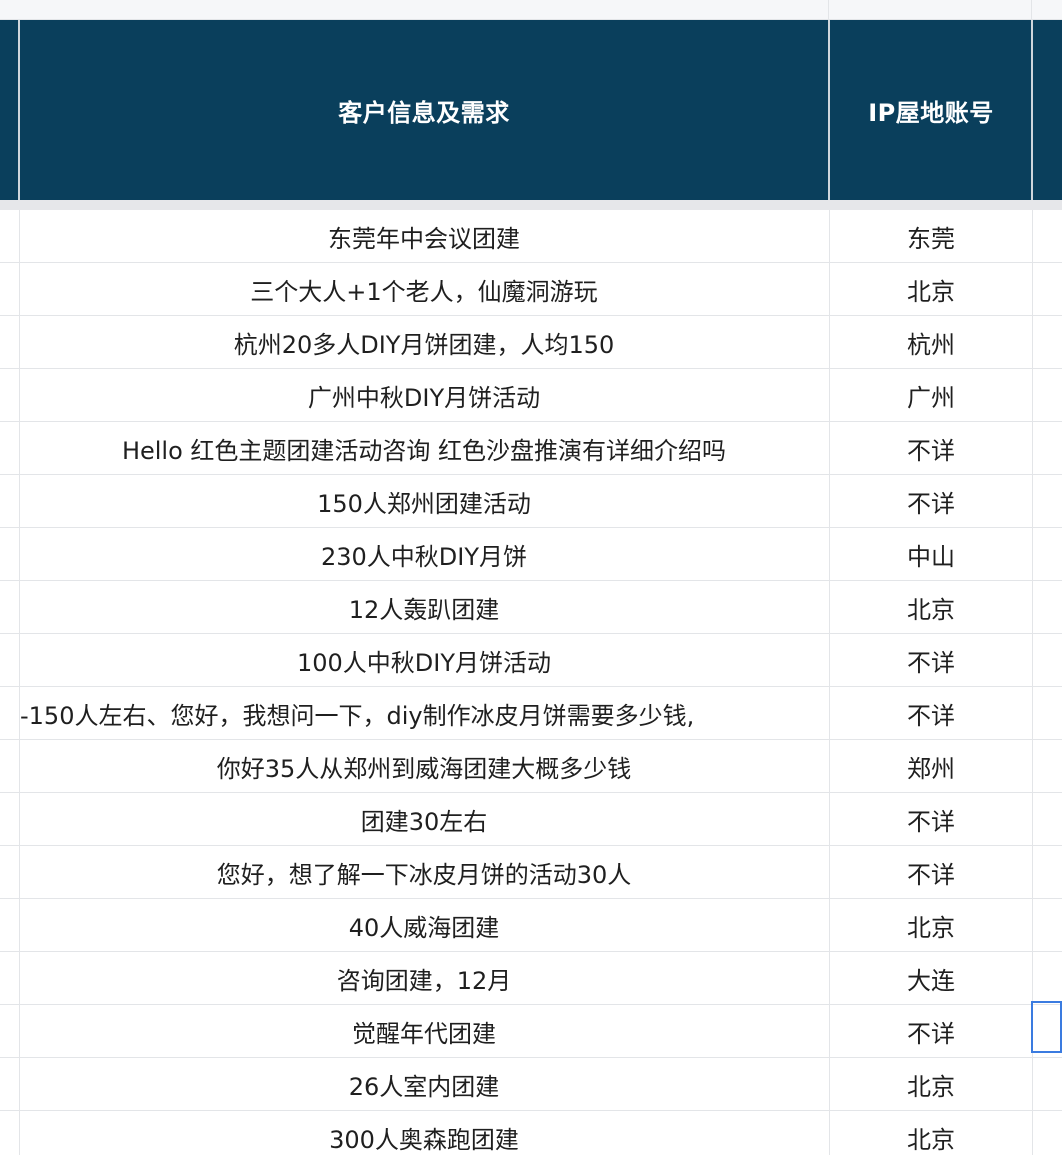 This screenshot has height=1155, width=1062. I want to click on table-row: 您好，想了解一下冰皮月饼的活动30人 不详, so click(531, 872).